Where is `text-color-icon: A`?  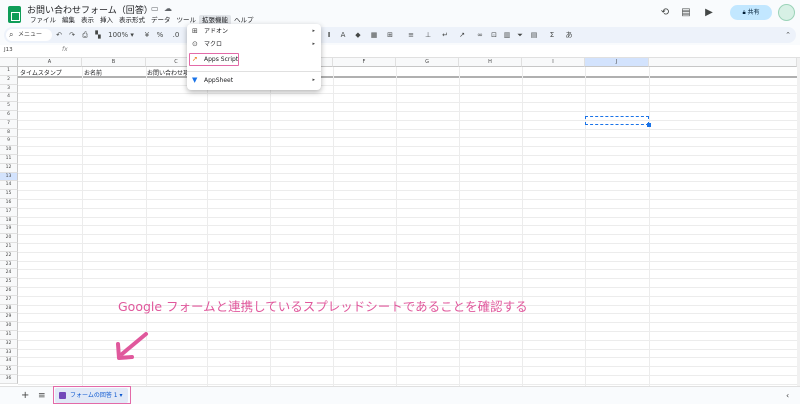 text-color-icon: A is located at coordinates (343, 35).